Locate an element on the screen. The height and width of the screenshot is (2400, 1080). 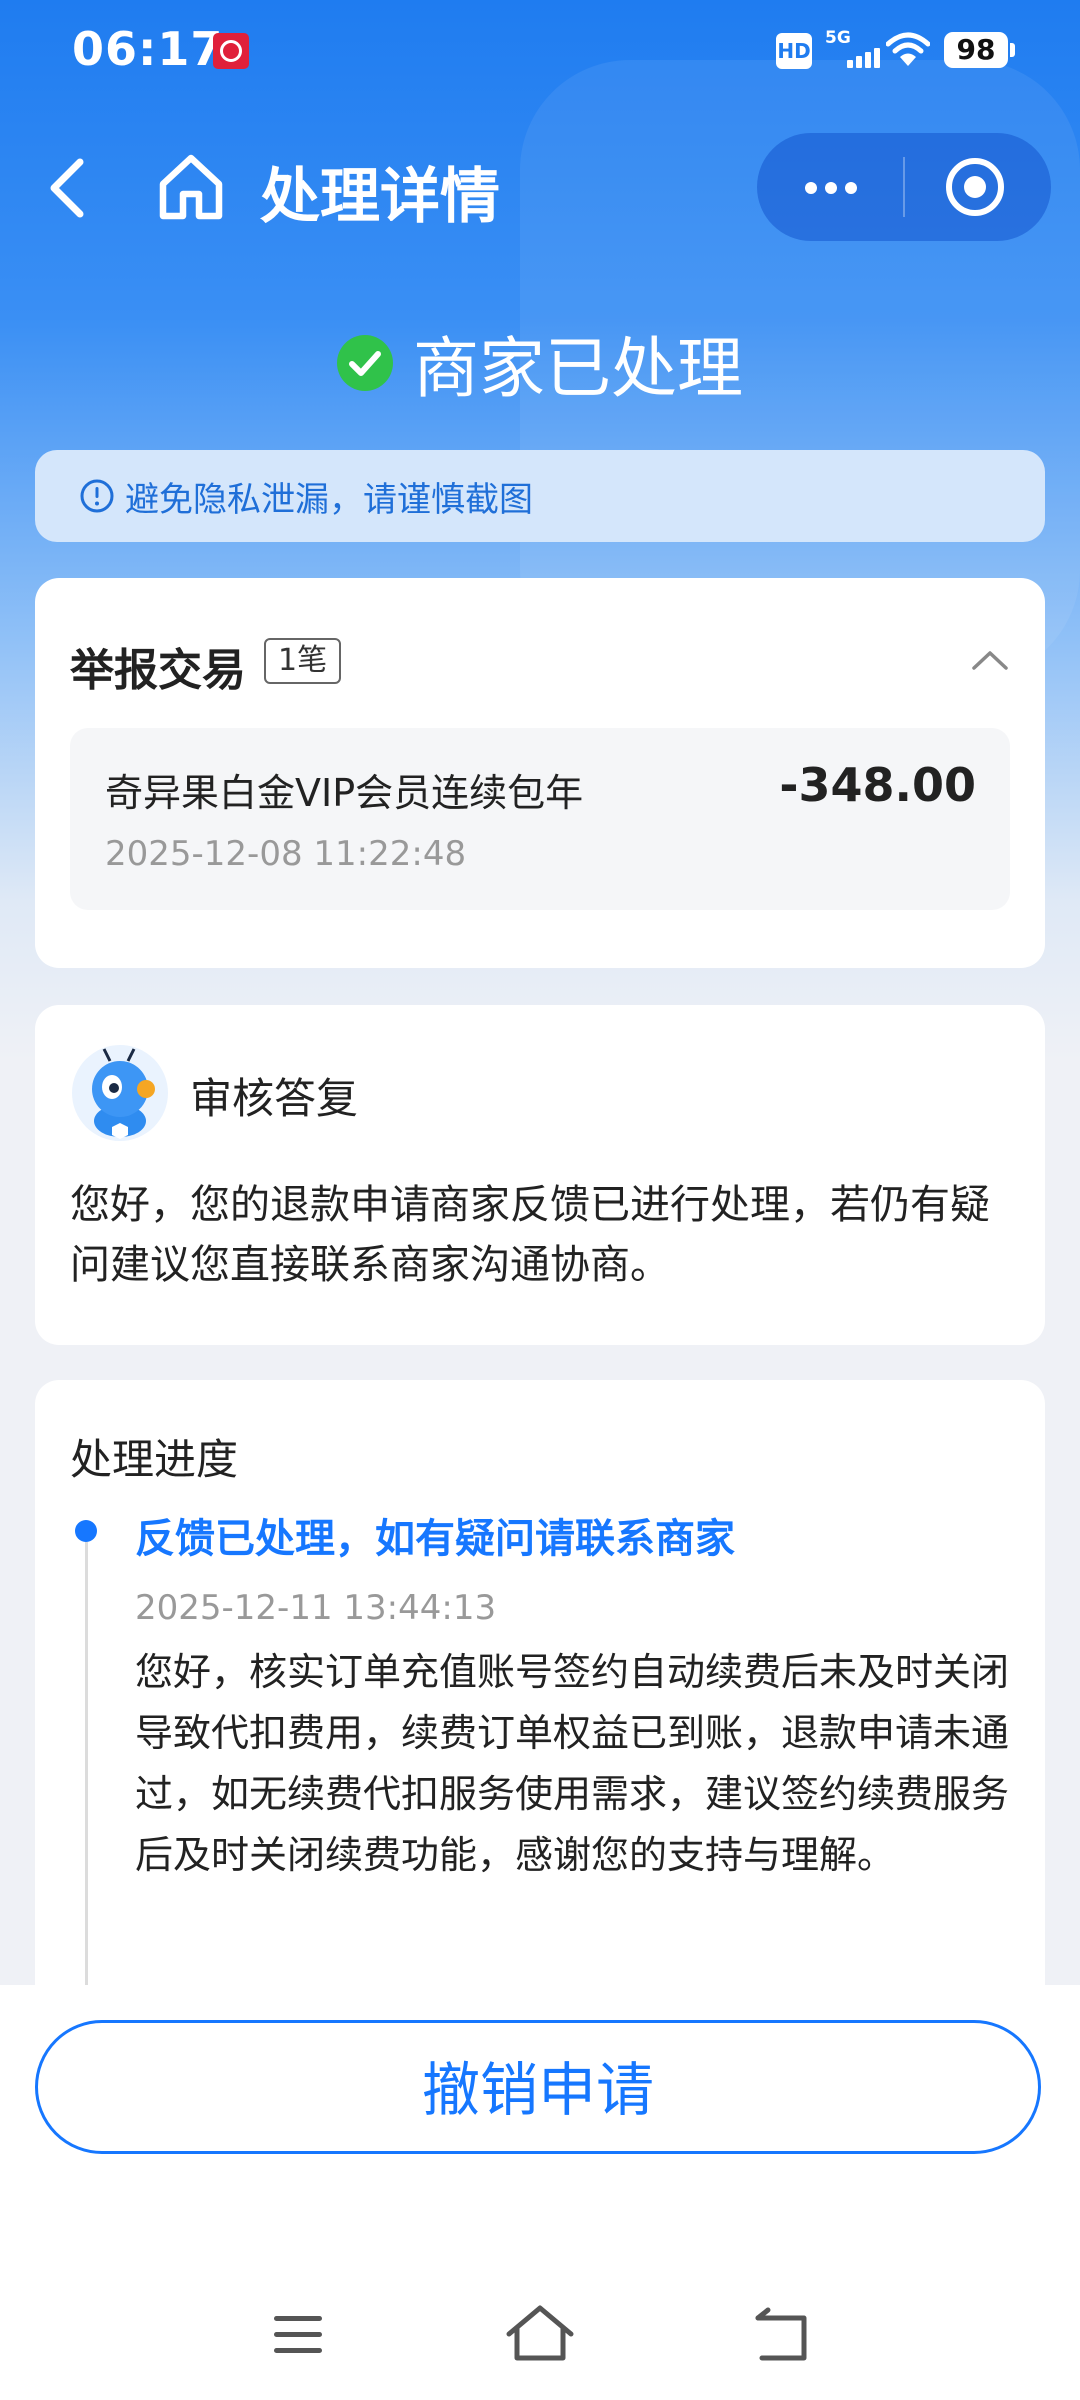
status-text: 商家已处理 is located at coordinates (578, 368).